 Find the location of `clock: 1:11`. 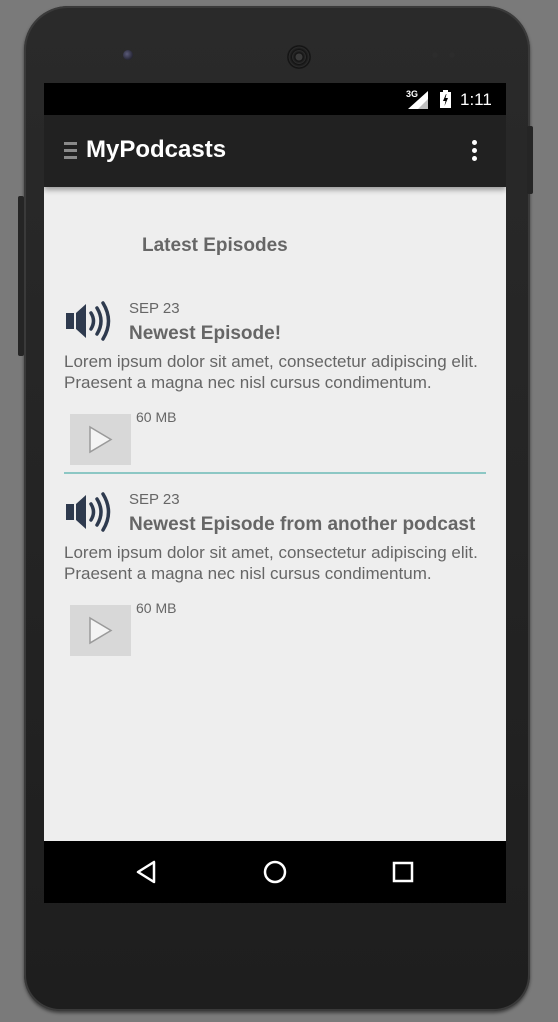

clock: 1:11 is located at coordinates (476, 99).